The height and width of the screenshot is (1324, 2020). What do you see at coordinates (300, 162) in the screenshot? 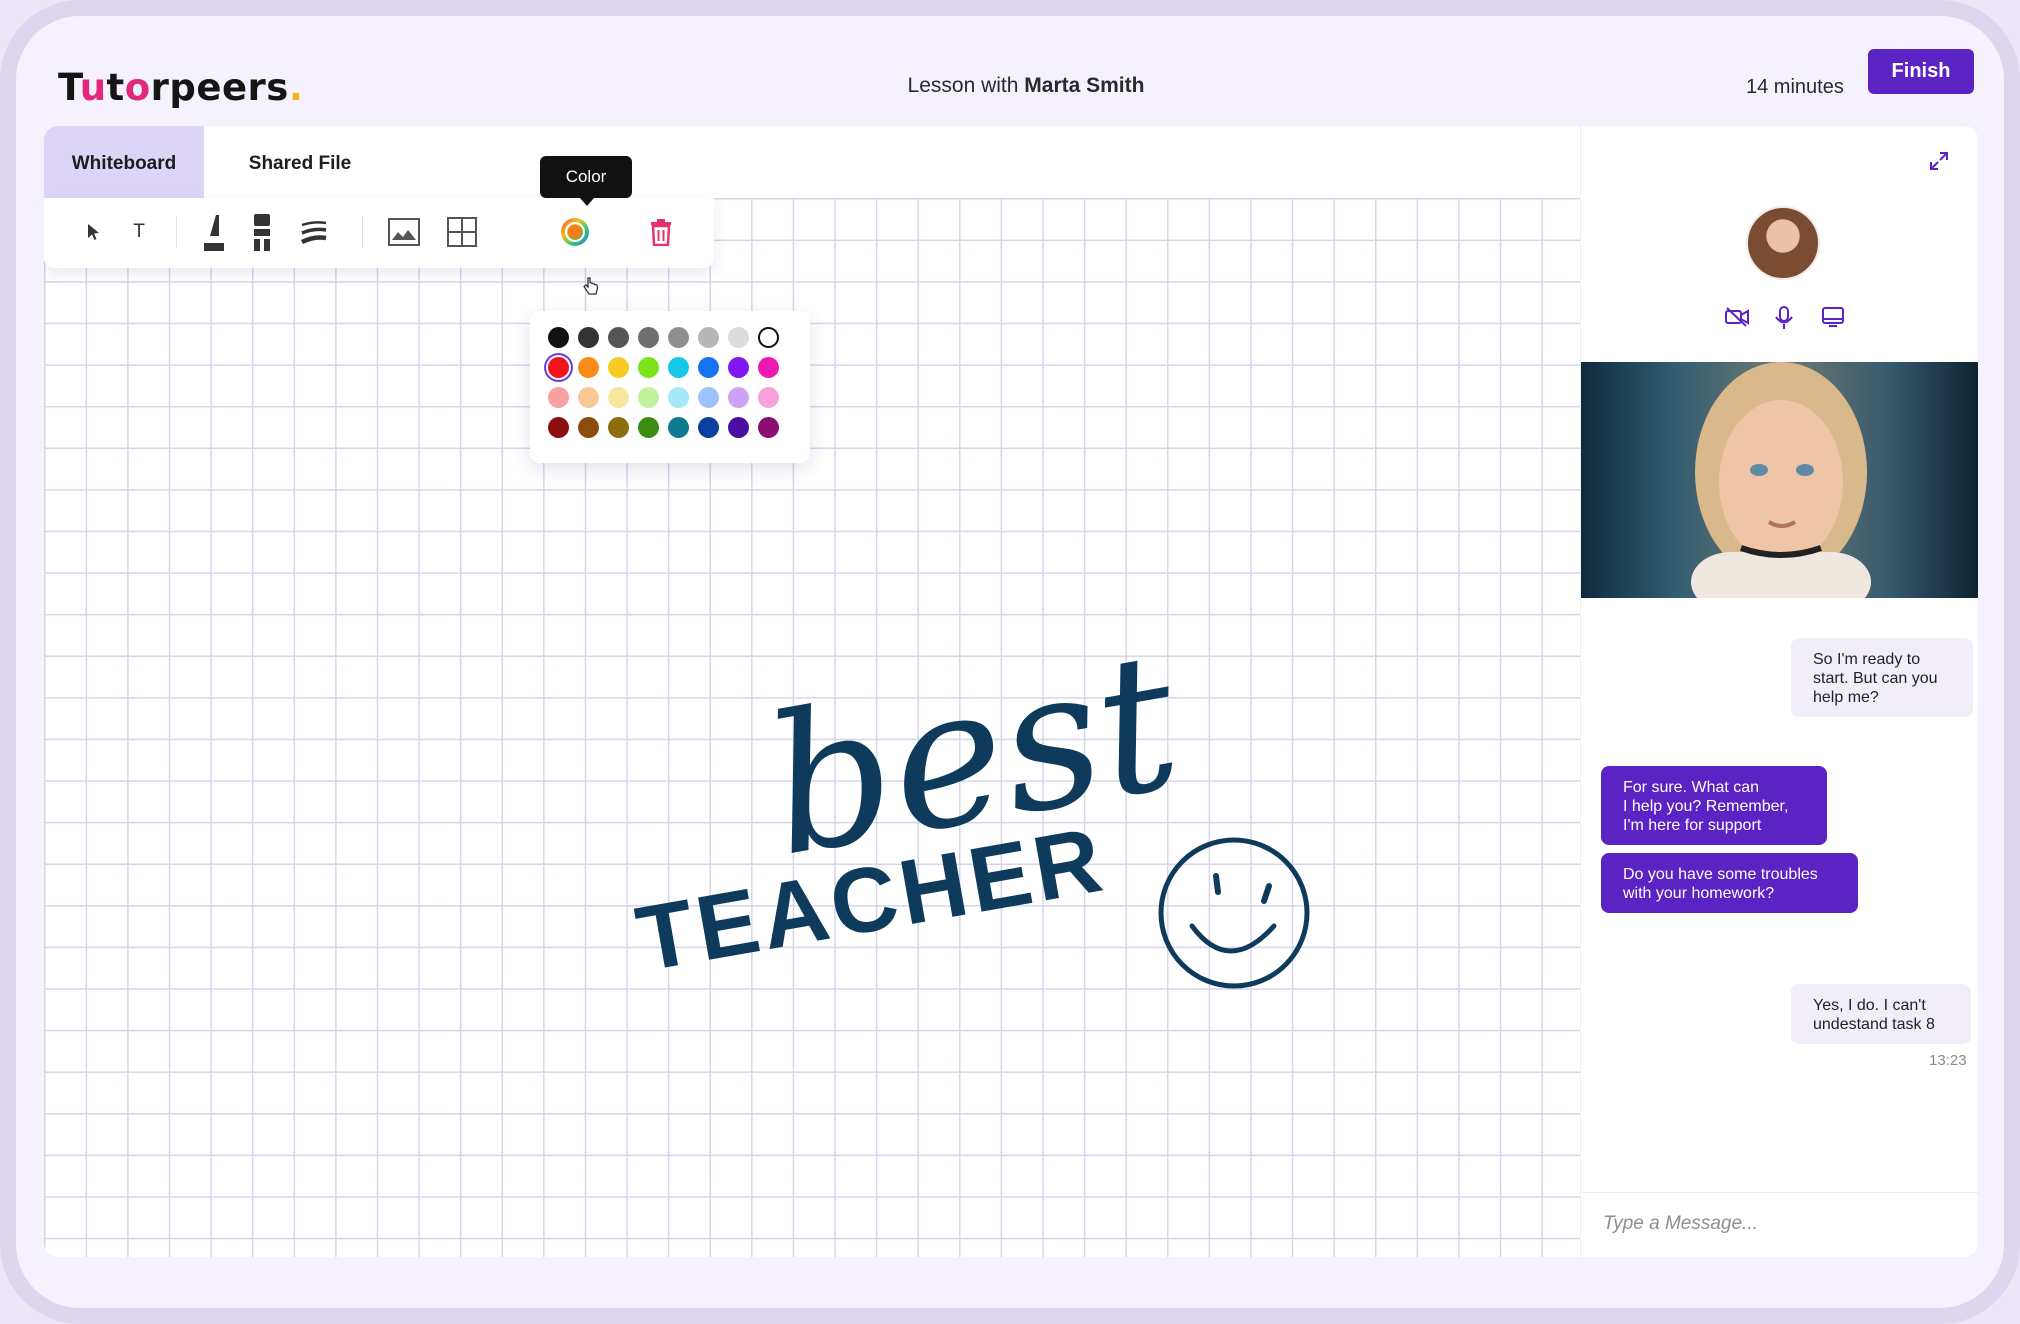
I see `tab-shared-file: Shared File` at bounding box center [300, 162].